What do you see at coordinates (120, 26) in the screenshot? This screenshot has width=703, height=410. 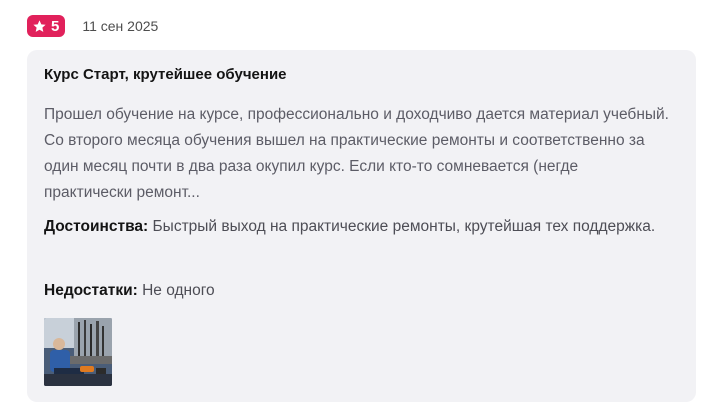 I see `review-date: 11 сен 2025` at bounding box center [120, 26].